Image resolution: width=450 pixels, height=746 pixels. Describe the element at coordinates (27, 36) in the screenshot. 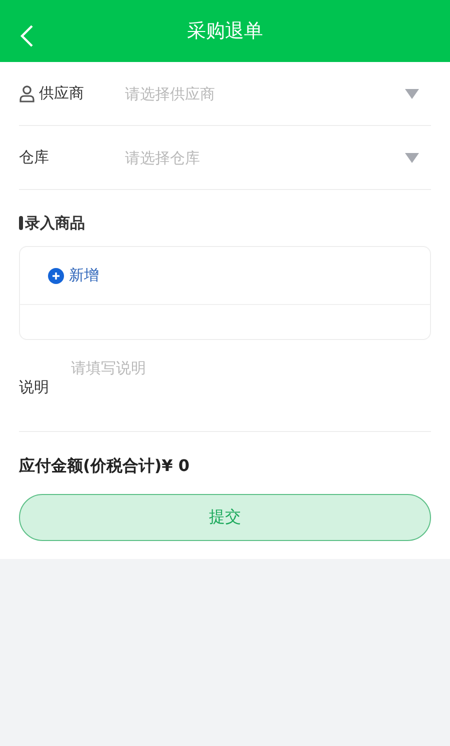

I see `back-icon` at that location.